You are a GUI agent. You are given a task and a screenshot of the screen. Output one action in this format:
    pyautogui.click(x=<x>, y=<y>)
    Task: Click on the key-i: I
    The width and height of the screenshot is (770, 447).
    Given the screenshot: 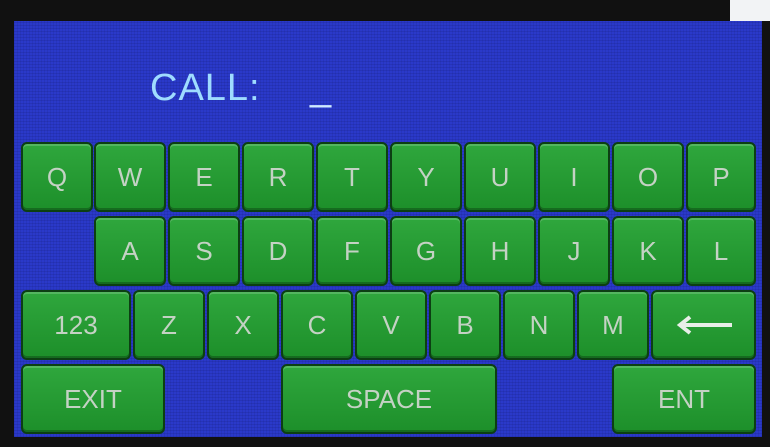 What is the action you would take?
    pyautogui.click(x=574, y=177)
    